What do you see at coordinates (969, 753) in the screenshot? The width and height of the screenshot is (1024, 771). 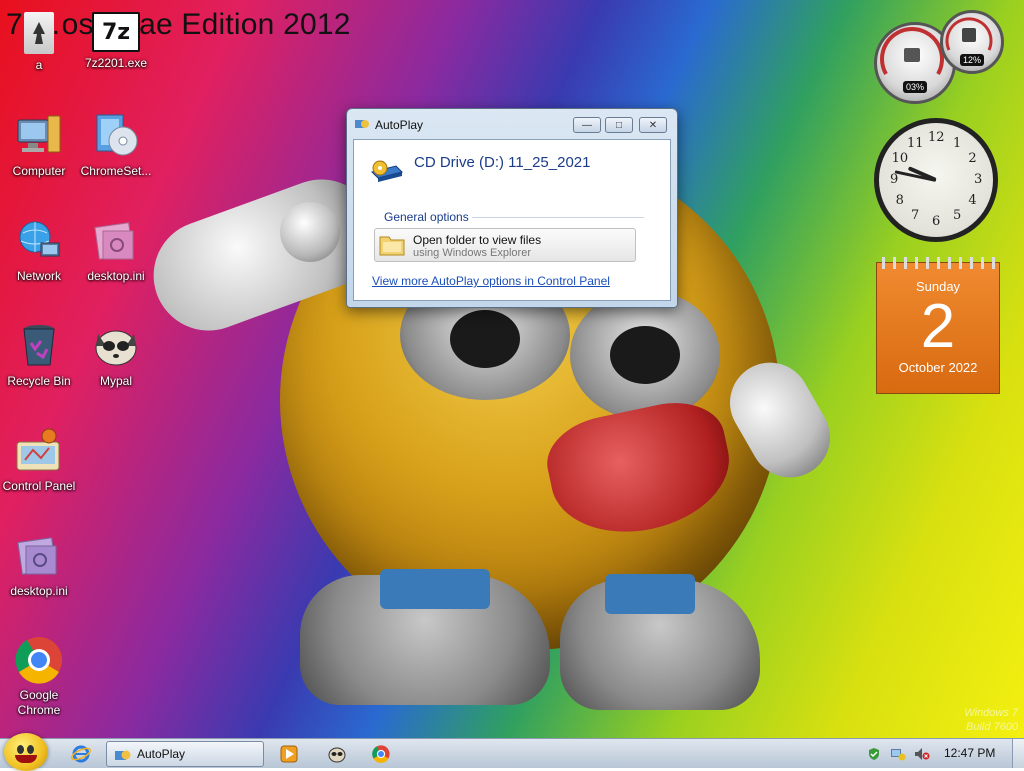 I see `taskbar-clock: 12:47 PM` at bounding box center [969, 753].